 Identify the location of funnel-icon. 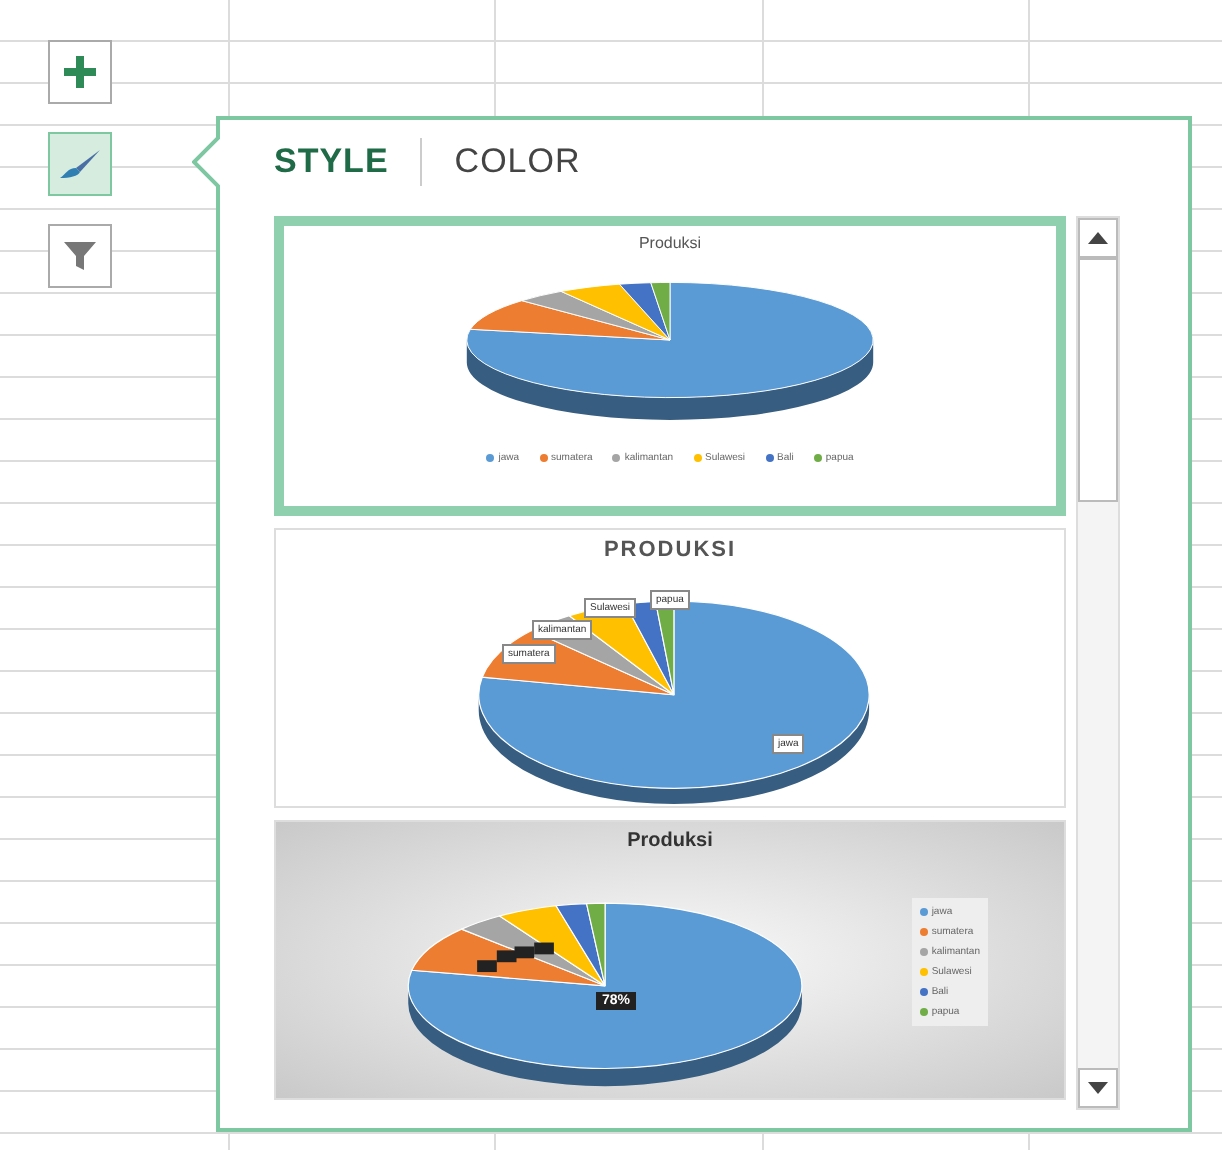
(80, 256).